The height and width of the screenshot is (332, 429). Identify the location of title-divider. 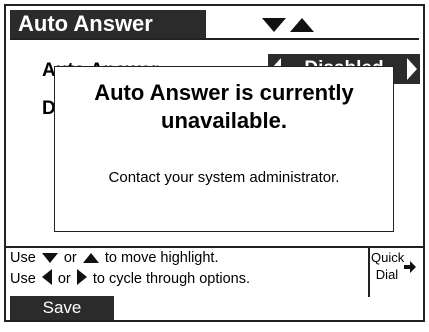
(214, 39).